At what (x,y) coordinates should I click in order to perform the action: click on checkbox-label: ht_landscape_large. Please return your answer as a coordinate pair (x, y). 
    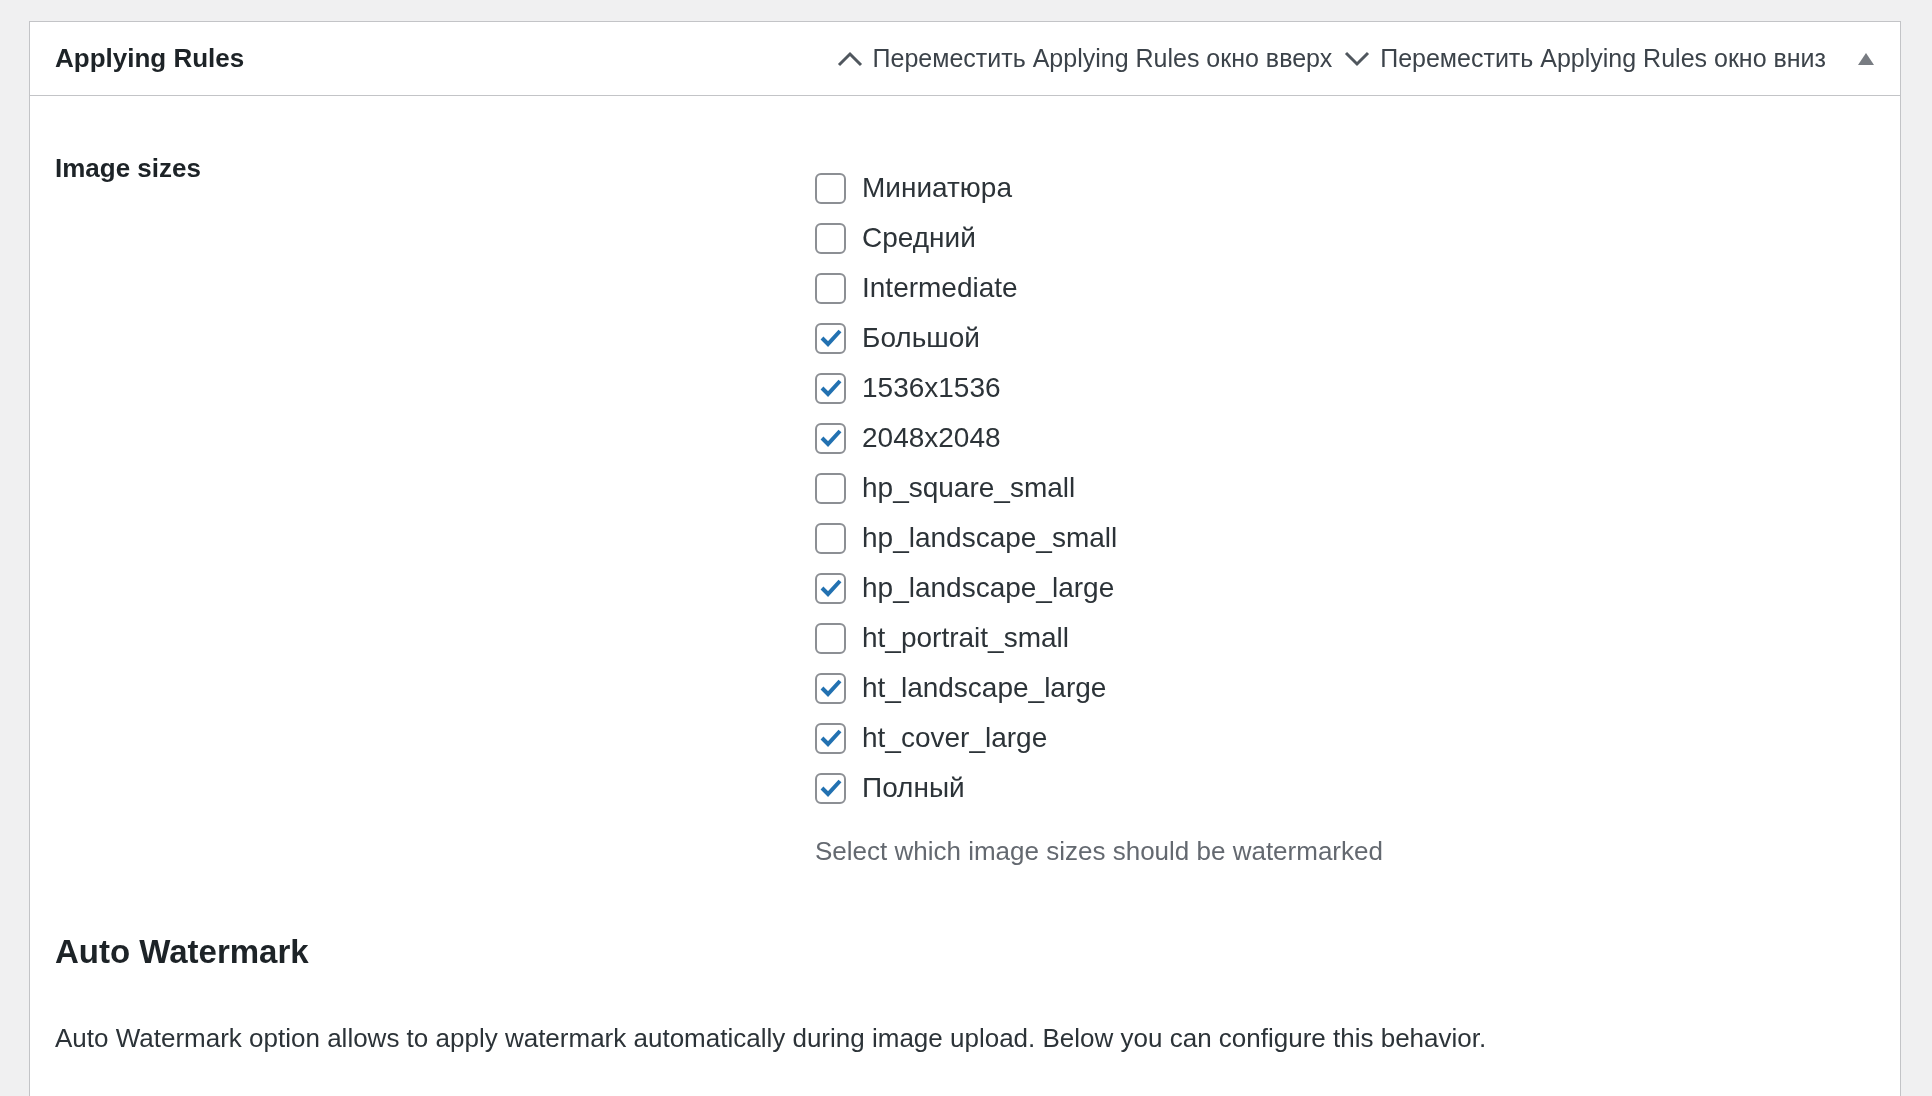
    Looking at the image, I should click on (984, 688).